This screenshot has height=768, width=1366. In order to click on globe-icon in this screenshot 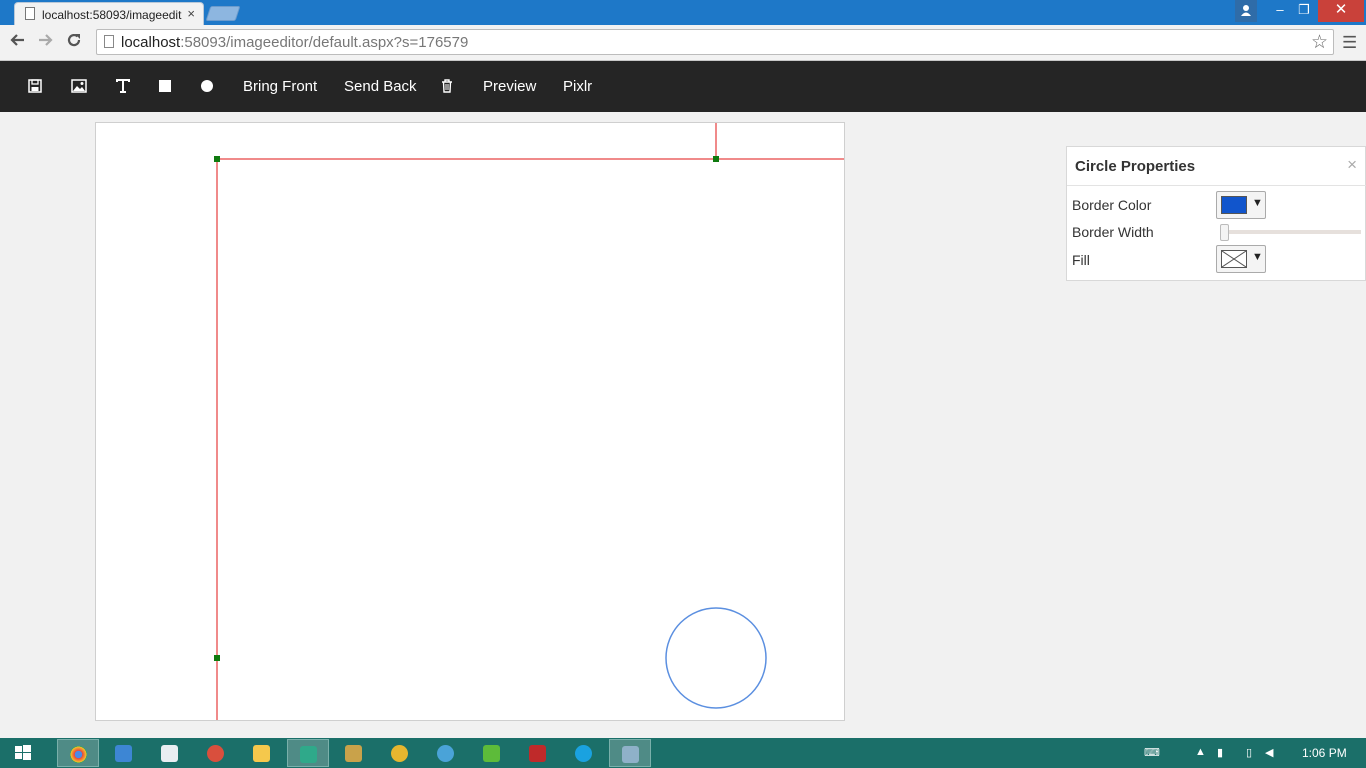, I will do `click(445, 753)`.